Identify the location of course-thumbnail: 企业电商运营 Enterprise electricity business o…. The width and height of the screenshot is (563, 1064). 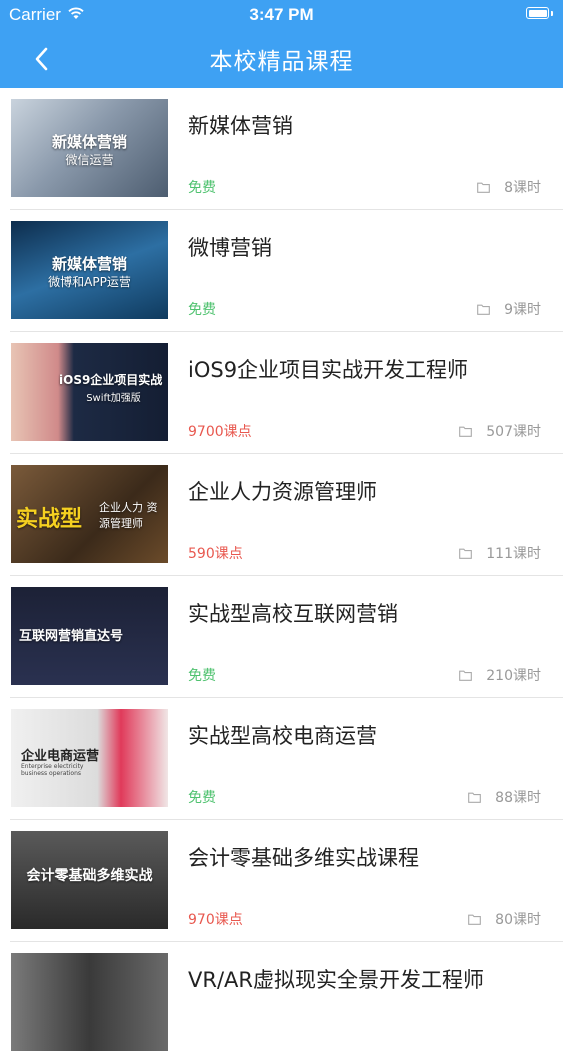
(89, 758).